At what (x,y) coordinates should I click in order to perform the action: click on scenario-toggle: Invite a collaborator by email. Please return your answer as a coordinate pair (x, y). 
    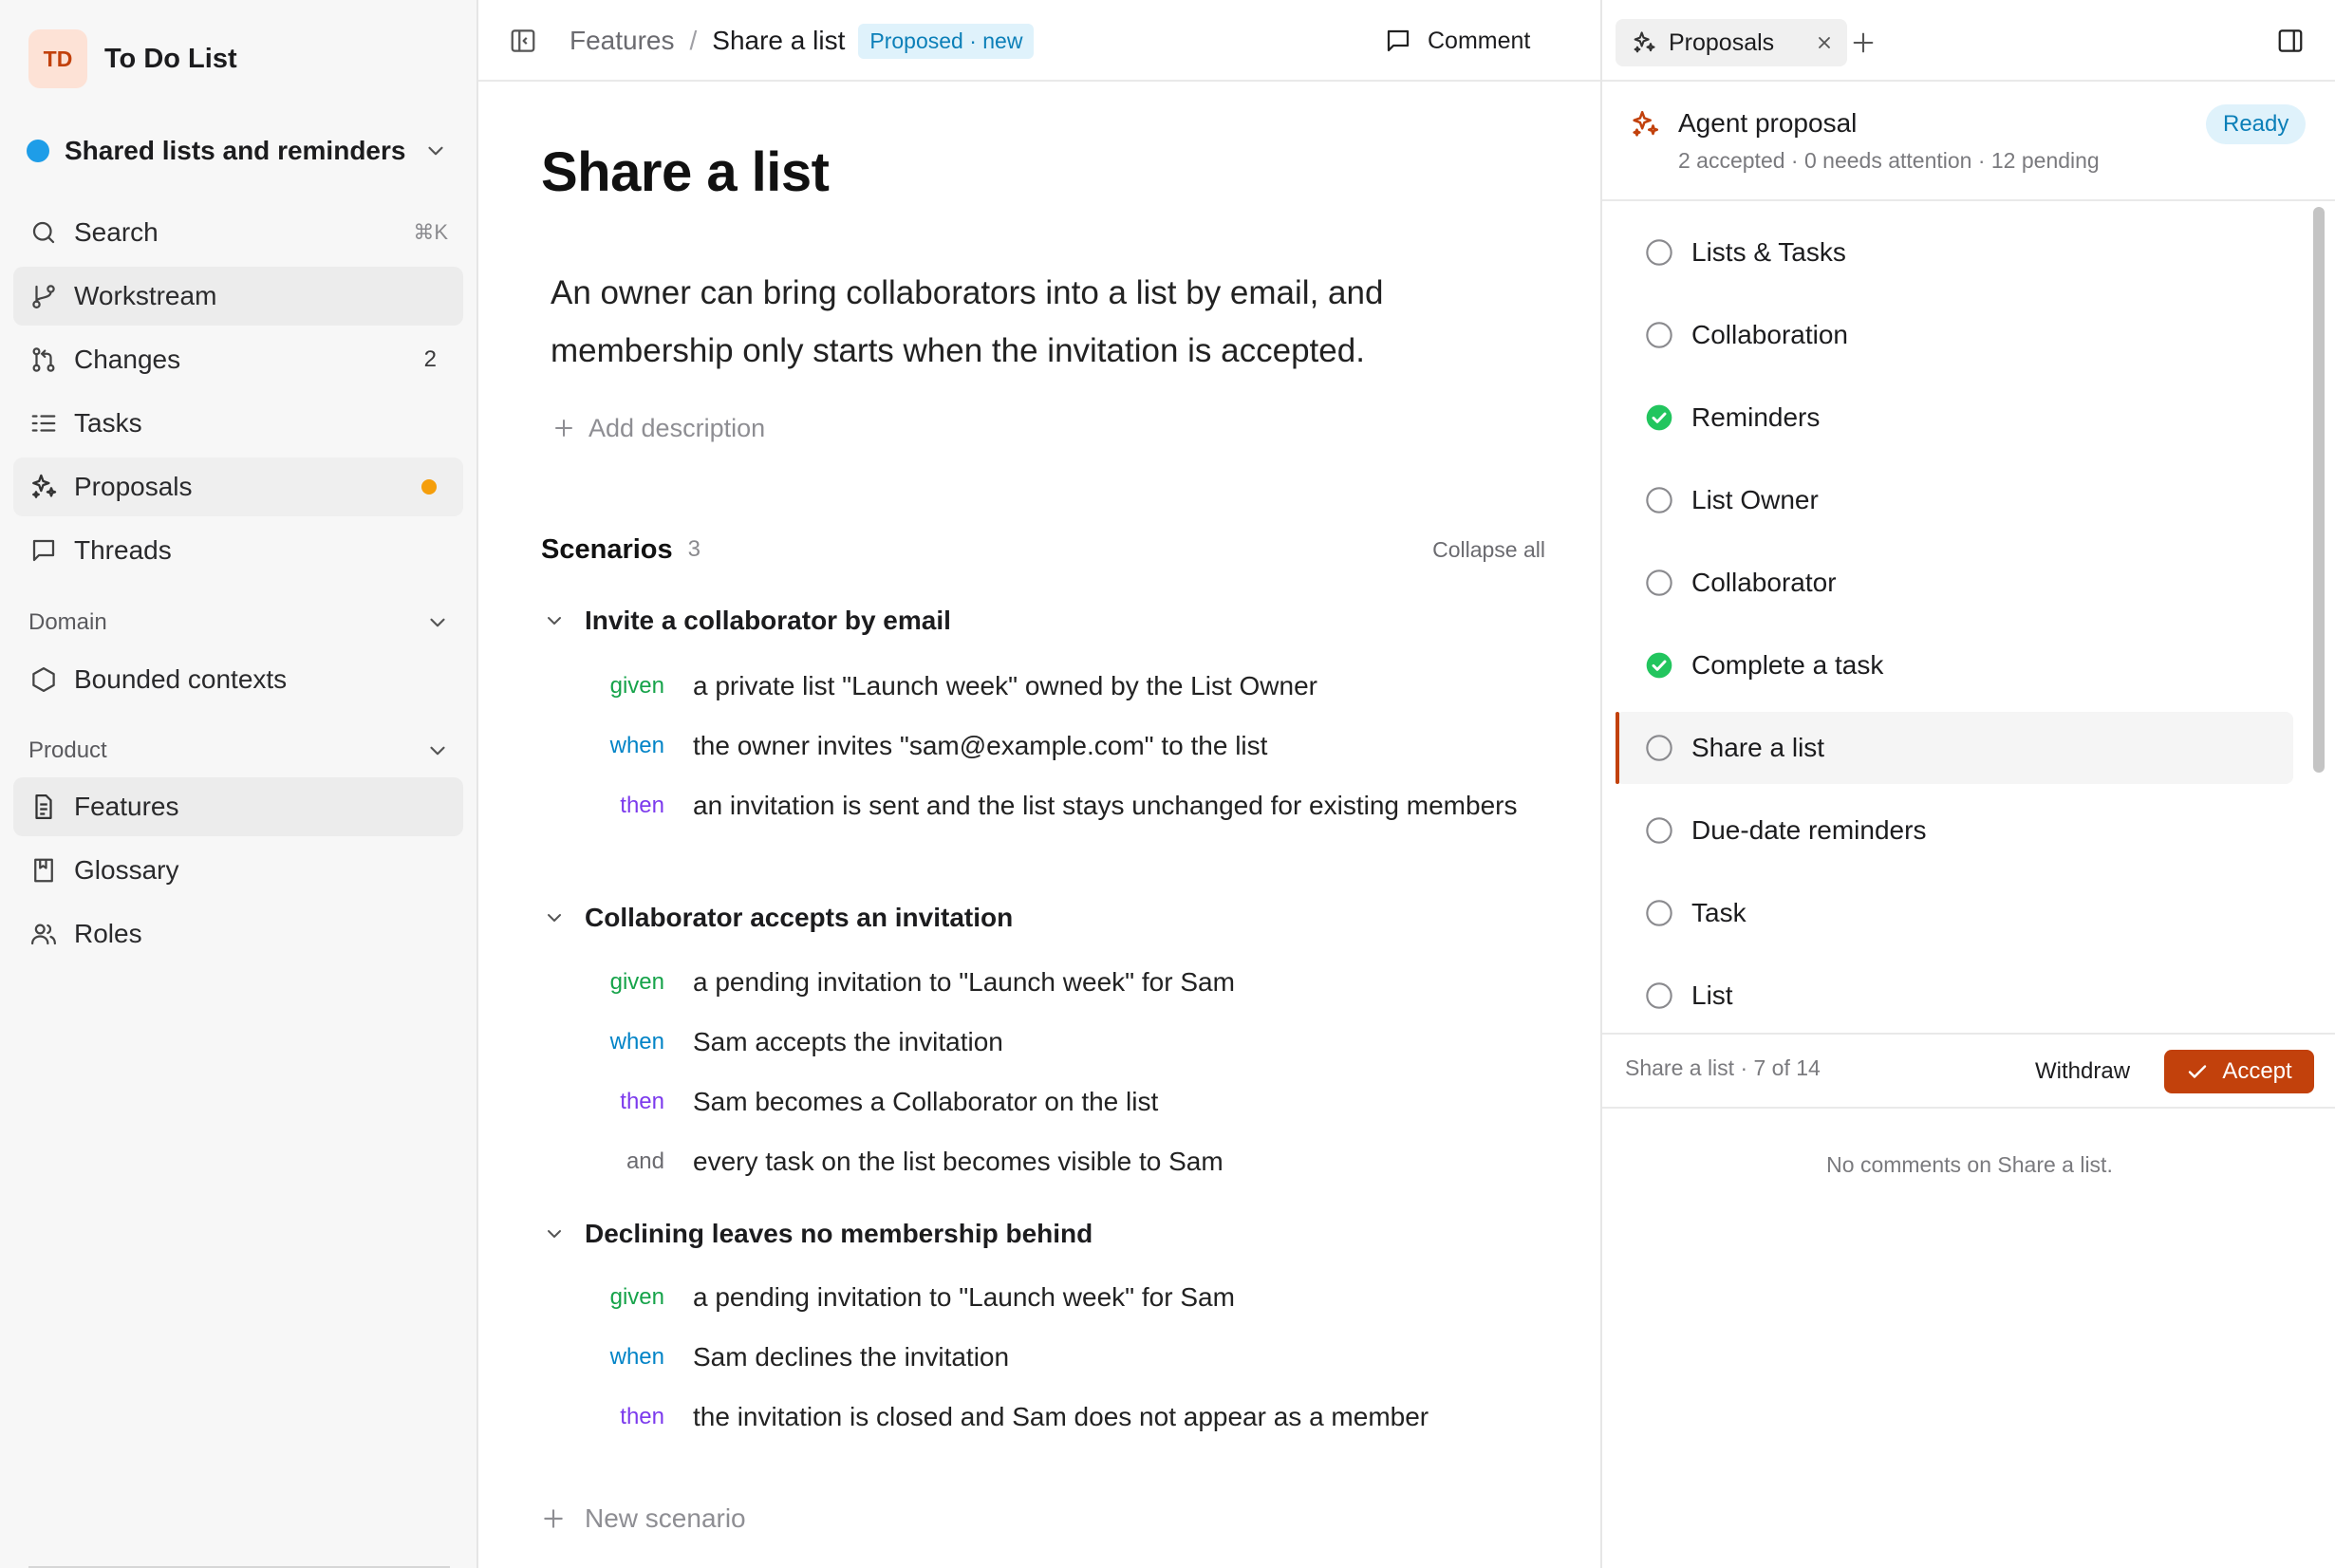
    Looking at the image, I should click on (747, 621).